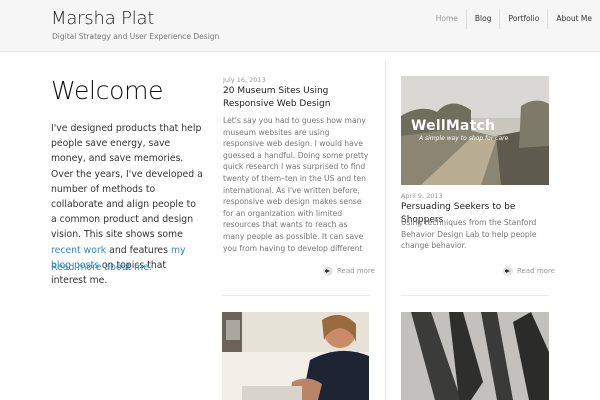 The height and width of the screenshot is (400, 600). Describe the element at coordinates (102, 18) in the screenshot. I see `site-title: Marsha Plat` at that location.